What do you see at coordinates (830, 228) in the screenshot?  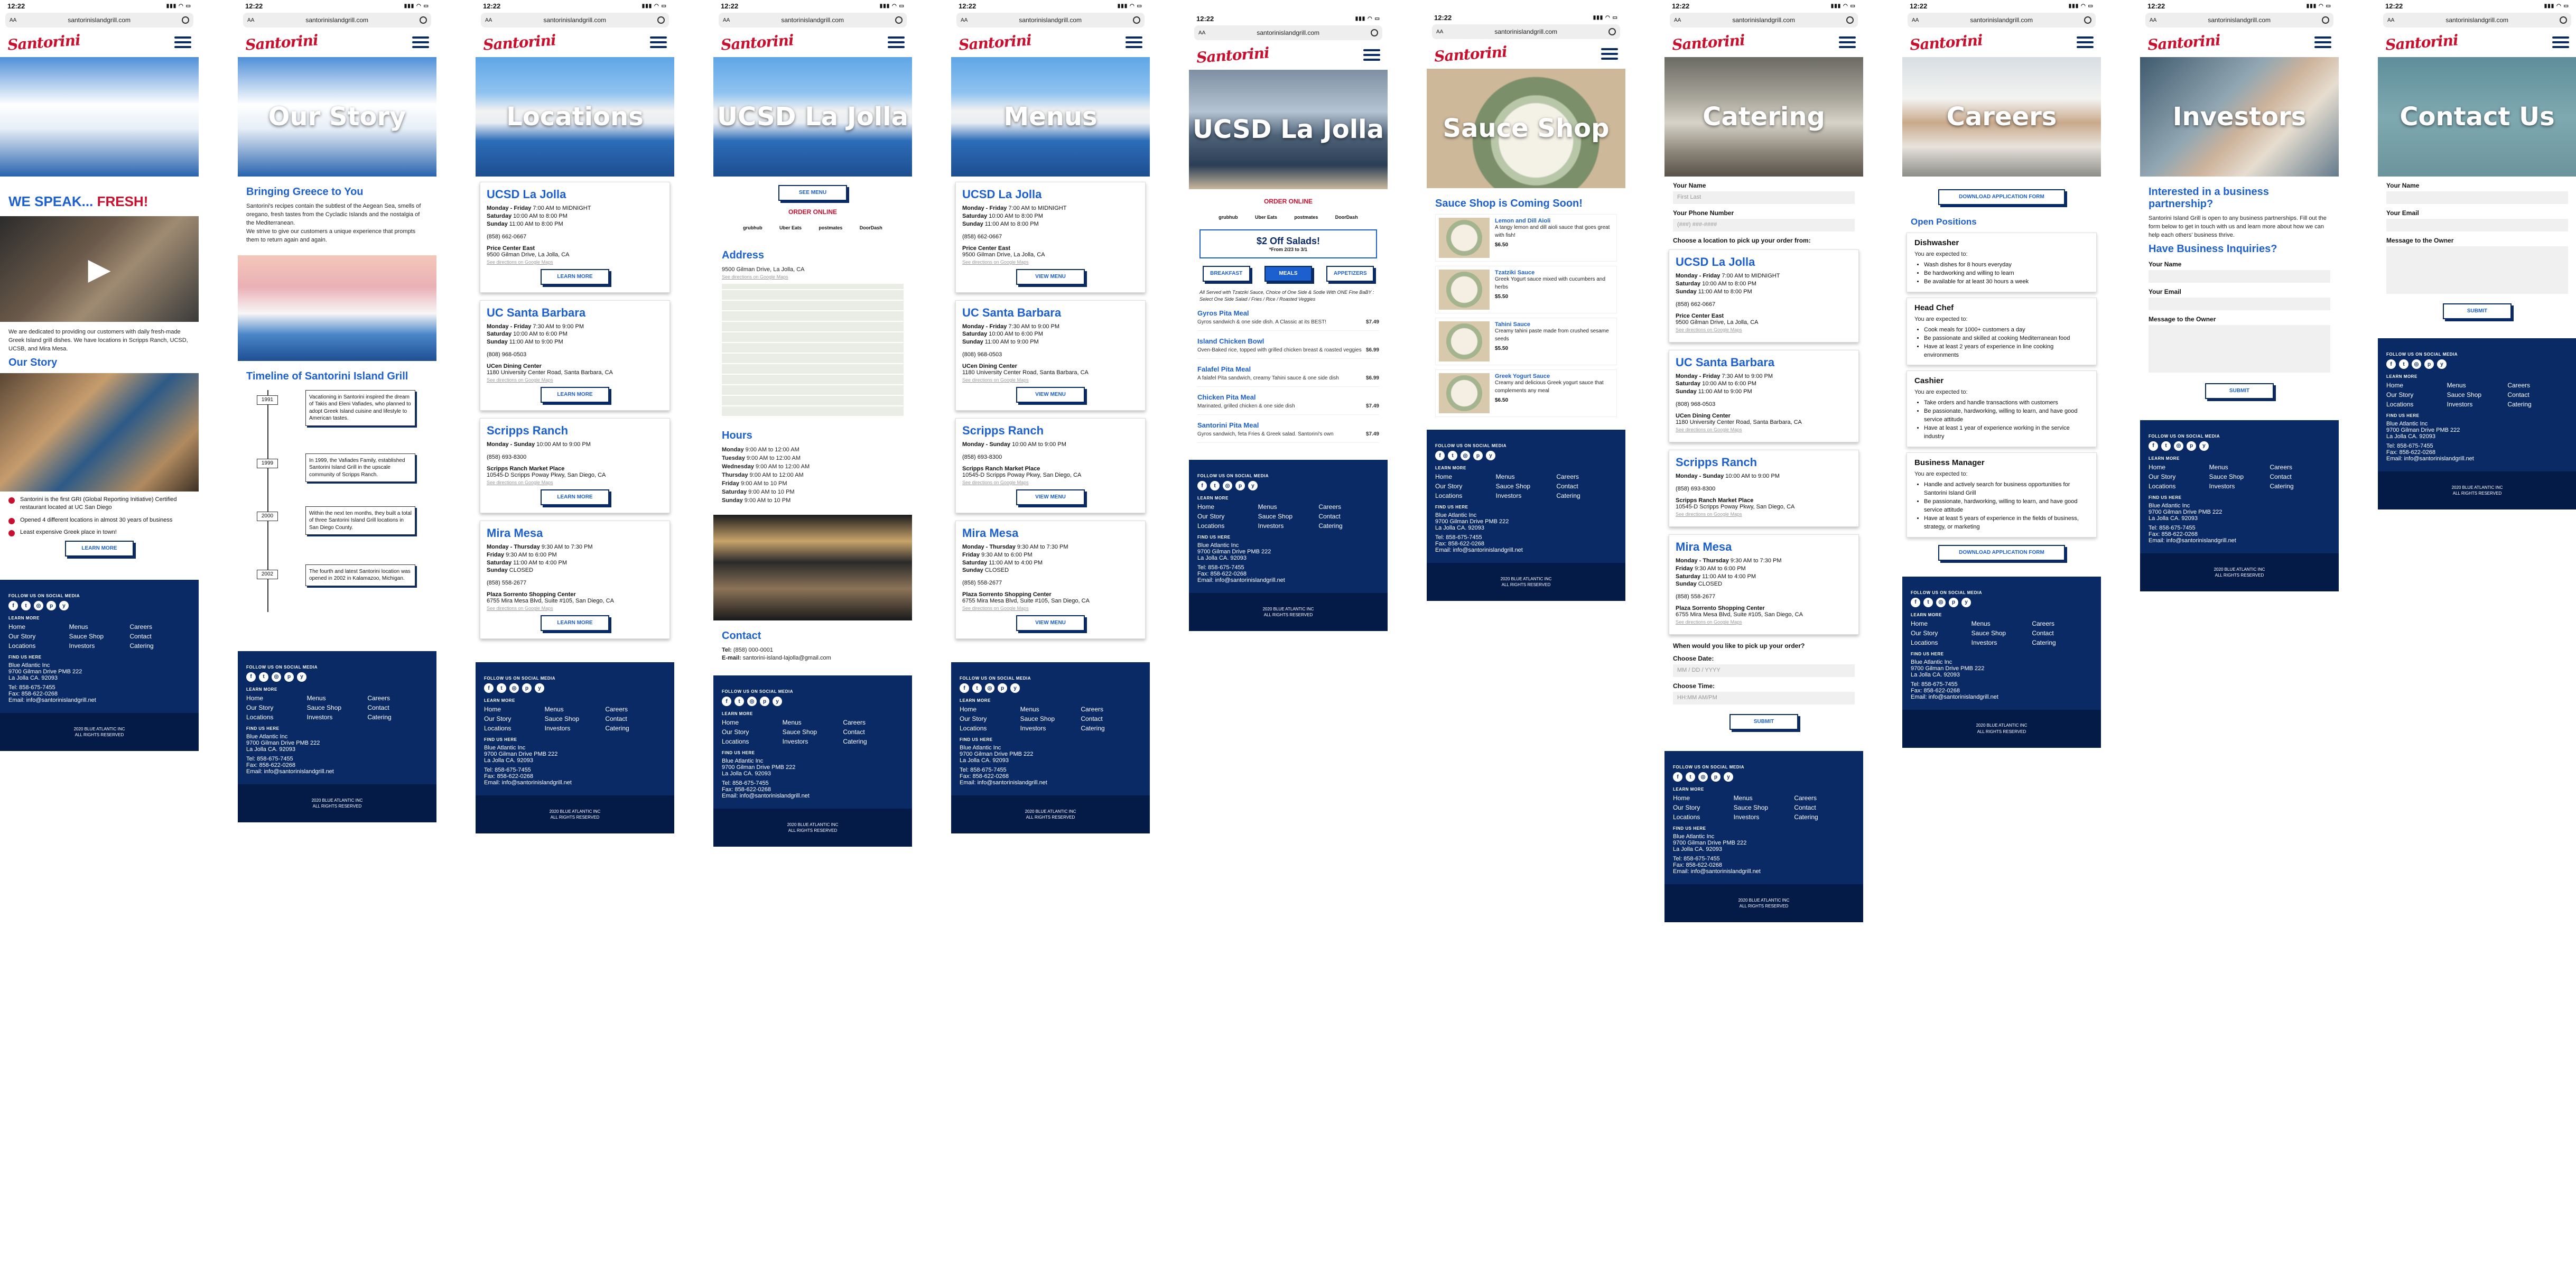 I see `delivery-service-link: postmates` at bounding box center [830, 228].